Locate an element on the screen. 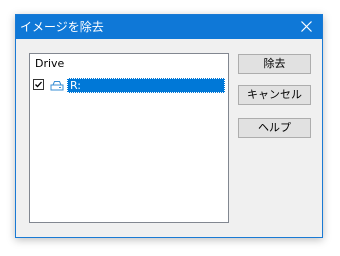 The image size is (340, 256). close-button is located at coordinates (307, 27).